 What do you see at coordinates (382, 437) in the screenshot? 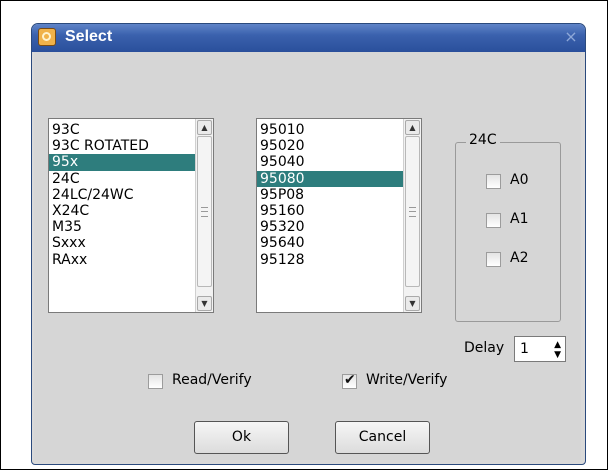
I see `cancel-button: Cancel` at bounding box center [382, 437].